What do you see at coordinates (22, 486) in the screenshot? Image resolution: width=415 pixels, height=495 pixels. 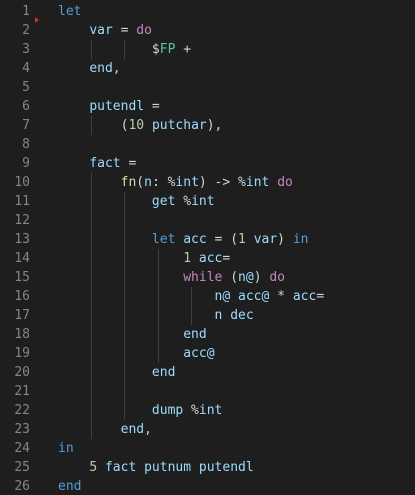 I see `line-number: 26` at bounding box center [22, 486].